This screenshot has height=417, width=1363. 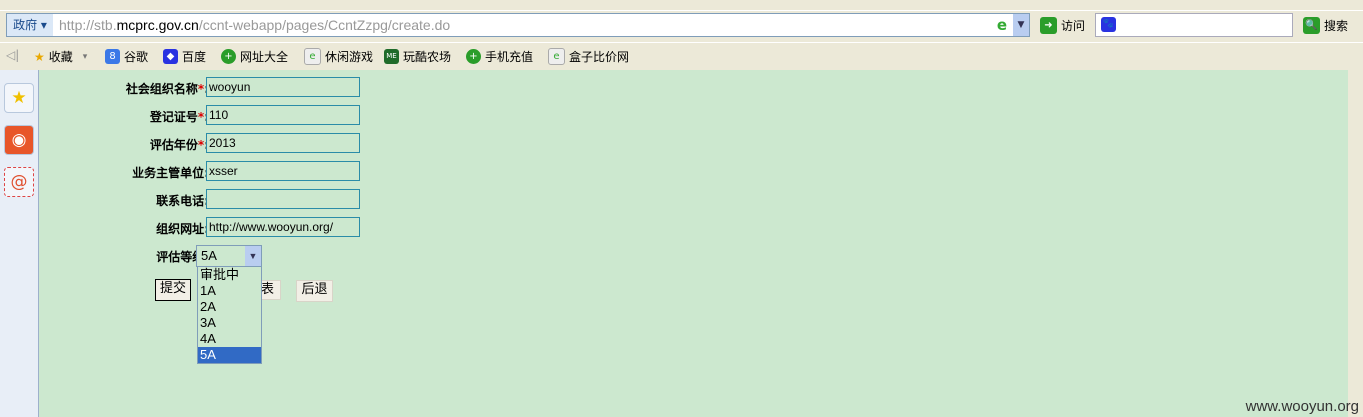 I want to click on me-icon: ME, so click(x=391, y=56).